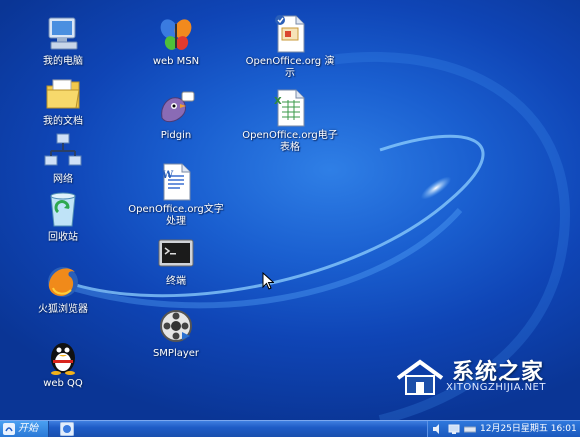  I want to click on desktop-icon-web-qq: web QQ, so click(63, 363).